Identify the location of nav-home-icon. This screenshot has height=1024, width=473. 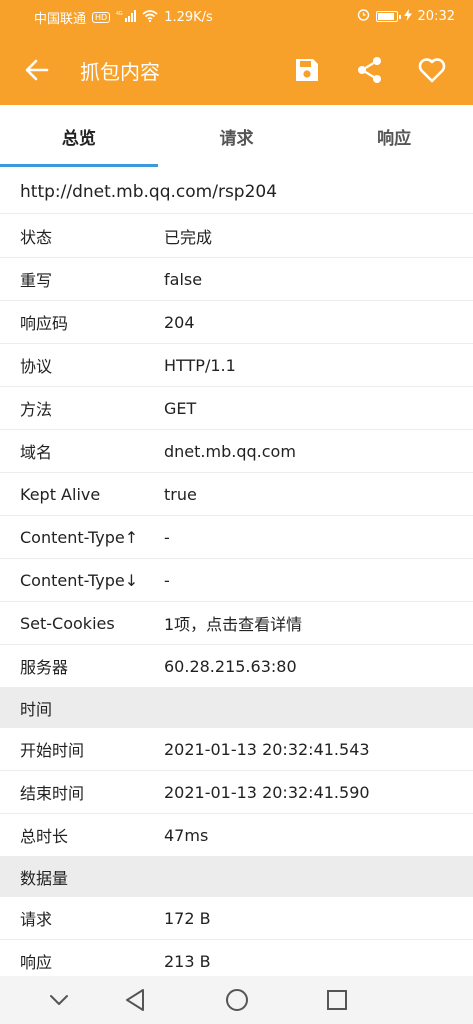
(237, 1000).